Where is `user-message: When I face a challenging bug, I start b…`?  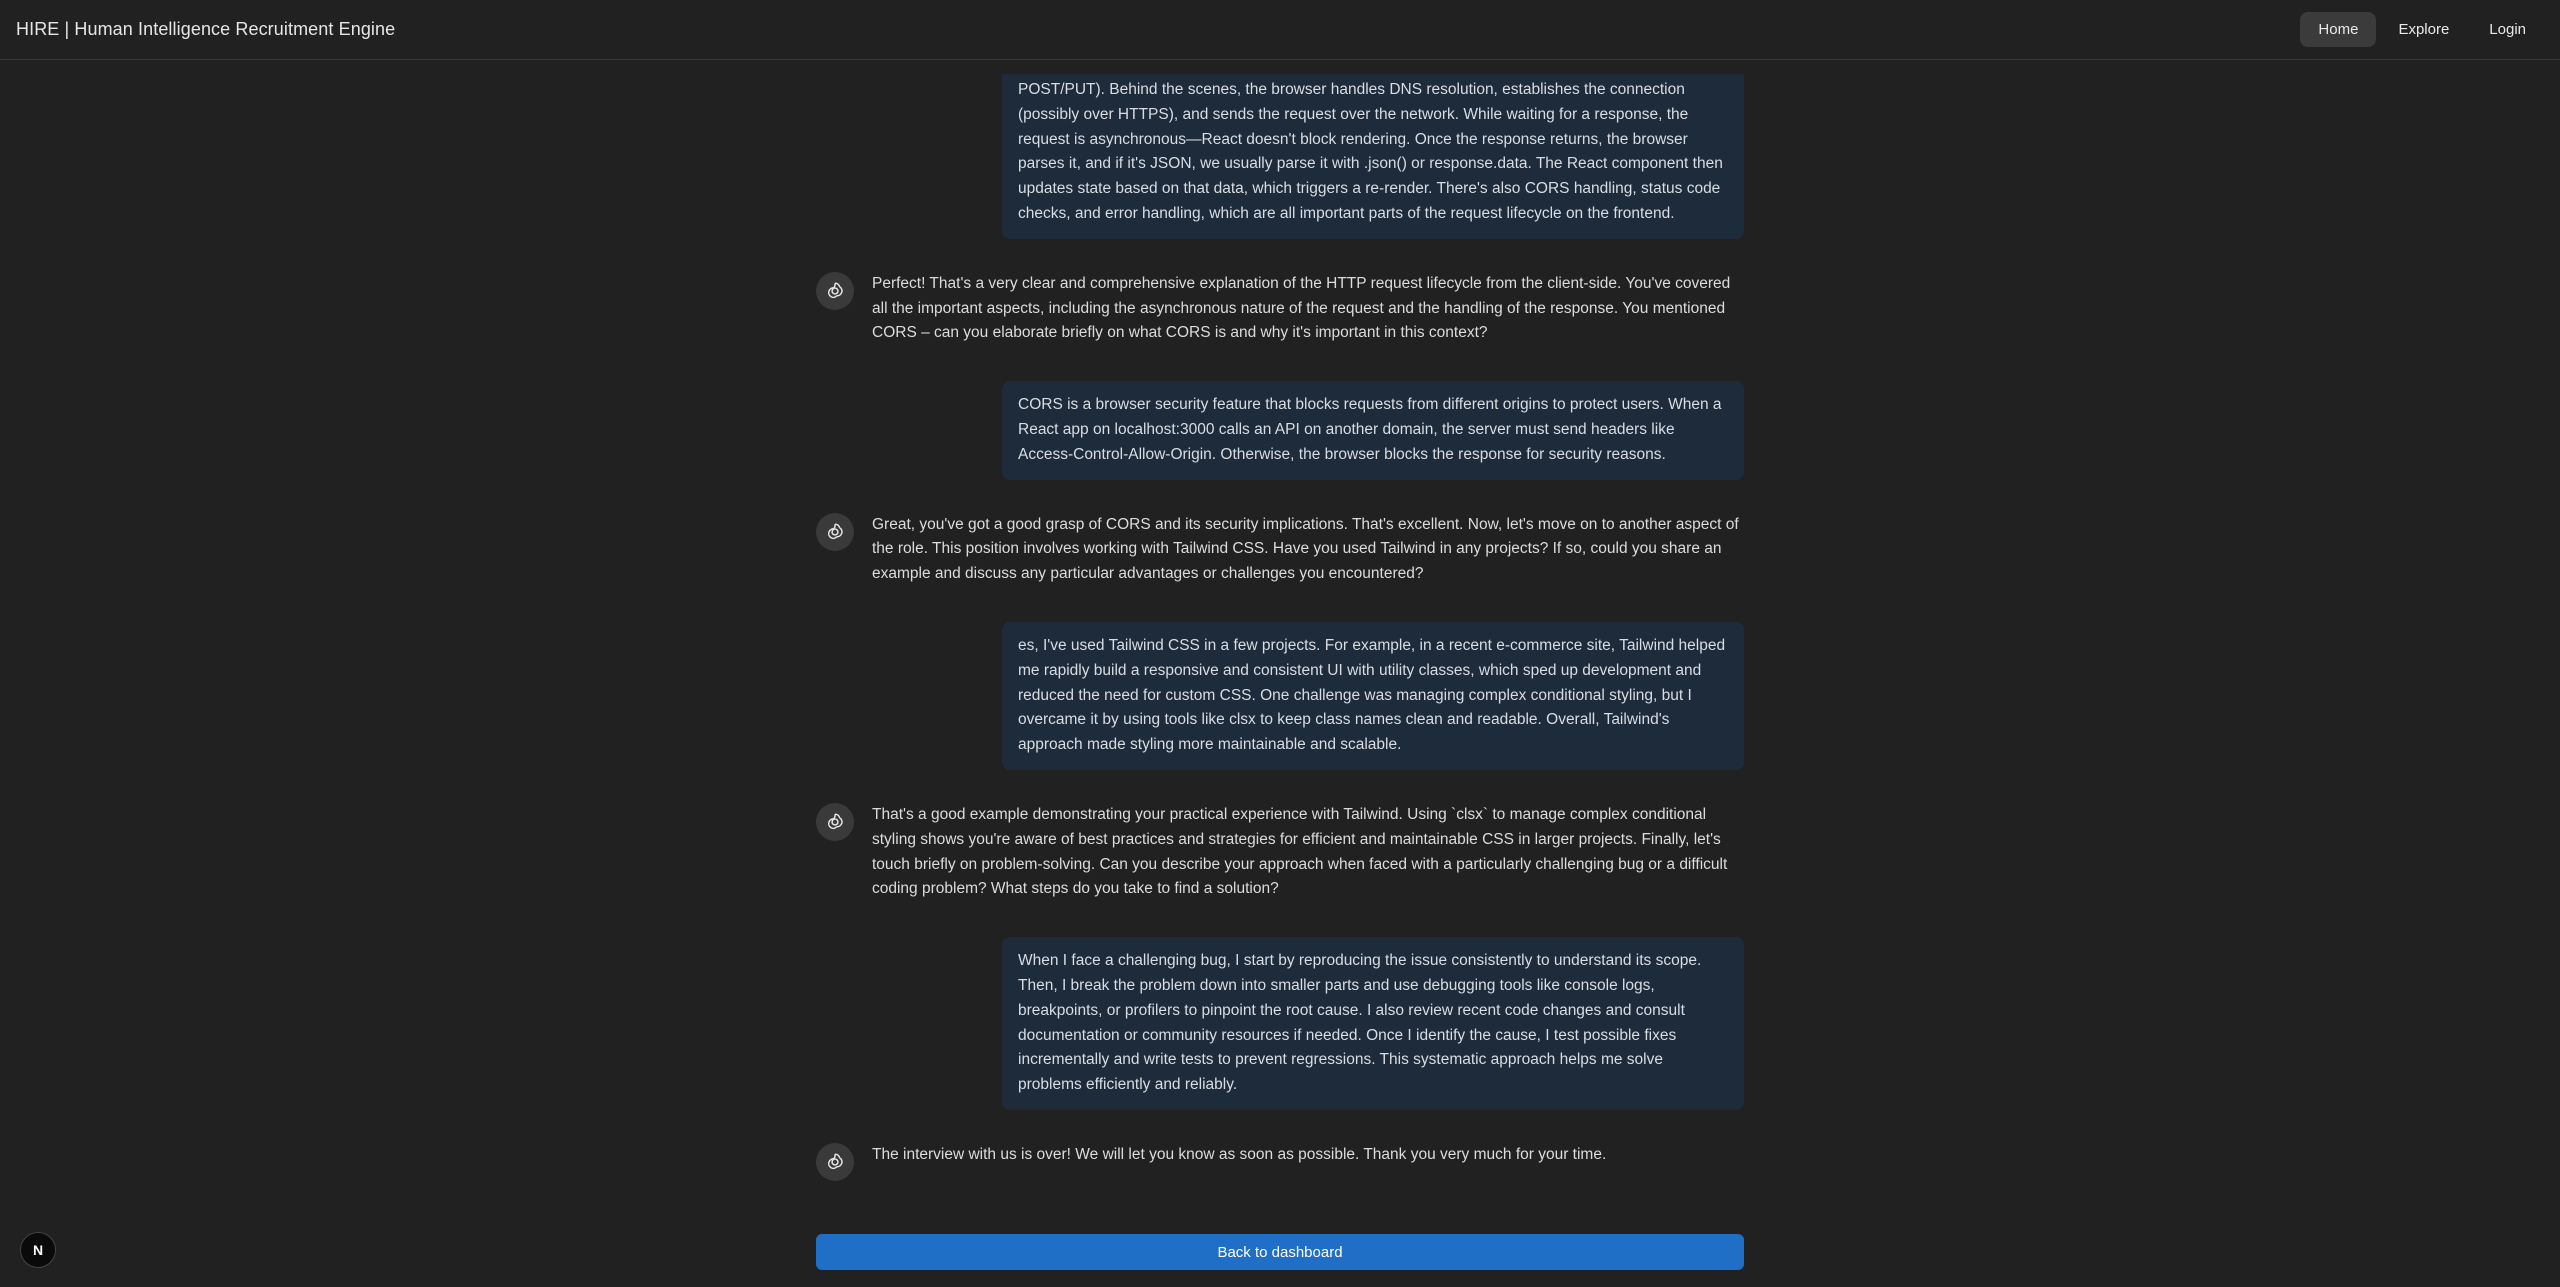 user-message: When I face a challenging bug, I start b… is located at coordinates (1373, 1023).